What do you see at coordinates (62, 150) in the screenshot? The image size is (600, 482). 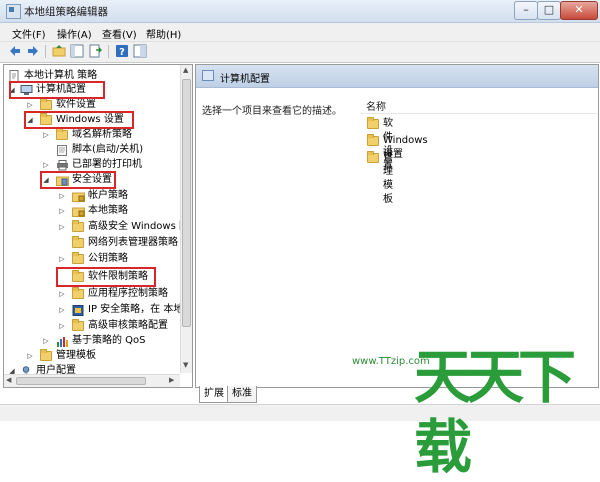 I see `script-document-icon` at bounding box center [62, 150].